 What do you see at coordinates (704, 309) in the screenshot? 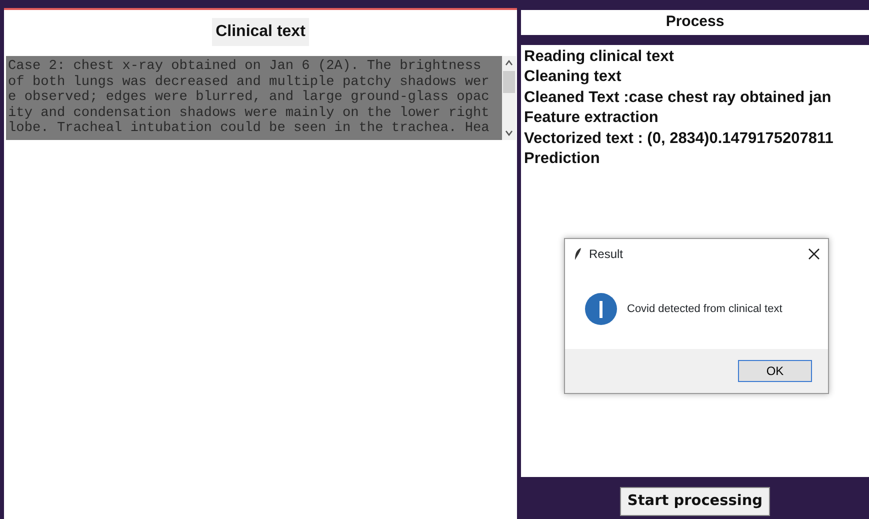
I see `dialog-message: Covid detected from clinical text` at bounding box center [704, 309].